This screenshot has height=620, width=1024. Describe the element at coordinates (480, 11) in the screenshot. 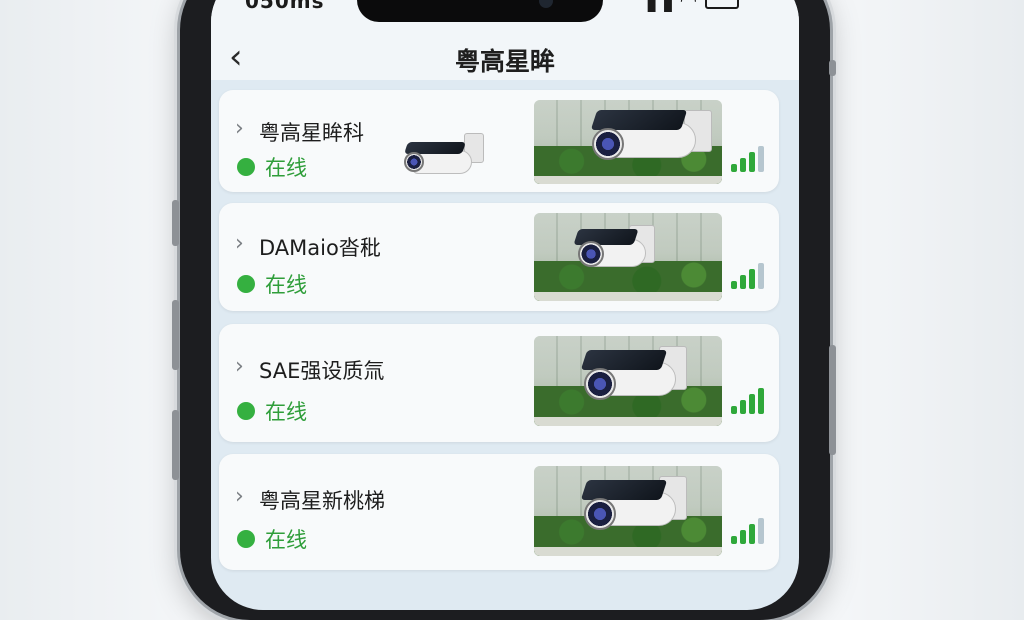

I see `phone-notch` at that location.